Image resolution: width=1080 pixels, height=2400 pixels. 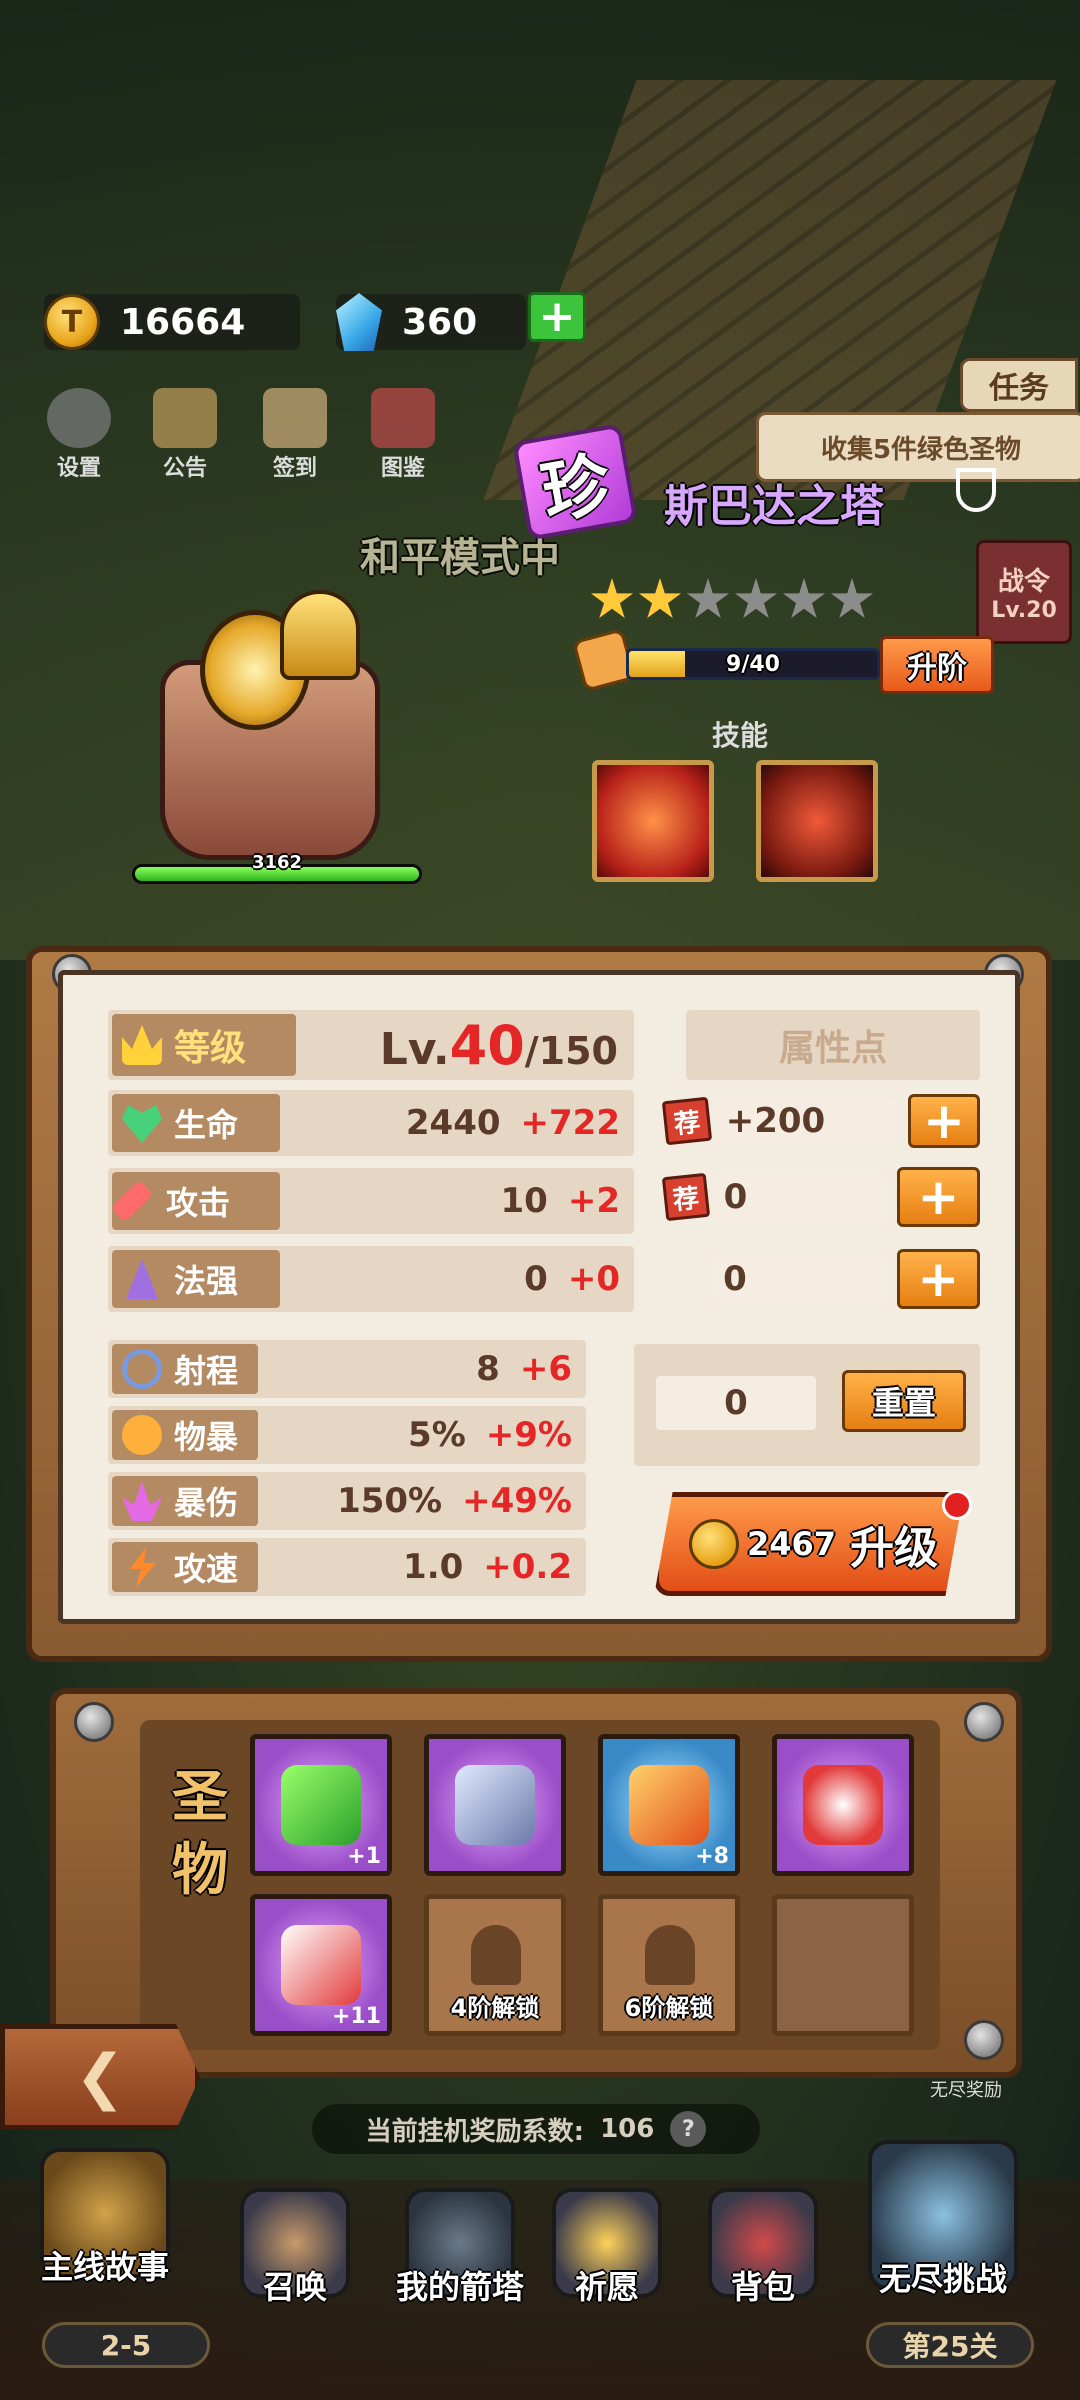 I want to click on stat-value: 150% +49%, so click(x=422, y=1501).